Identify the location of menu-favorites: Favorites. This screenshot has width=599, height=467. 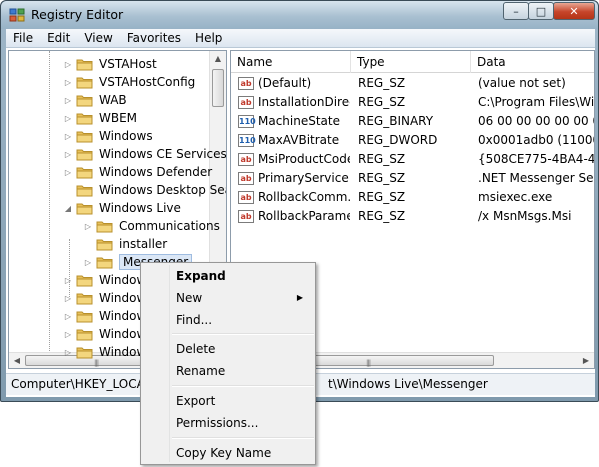
(154, 38).